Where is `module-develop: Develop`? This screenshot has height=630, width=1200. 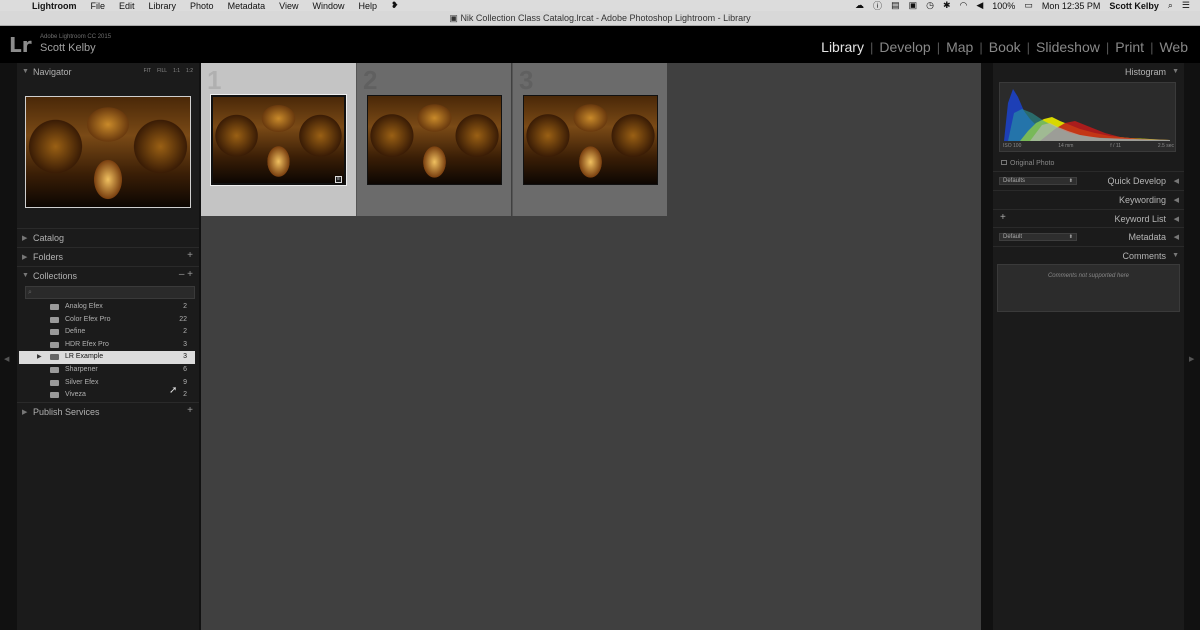
module-develop: Develop is located at coordinates (904, 47).